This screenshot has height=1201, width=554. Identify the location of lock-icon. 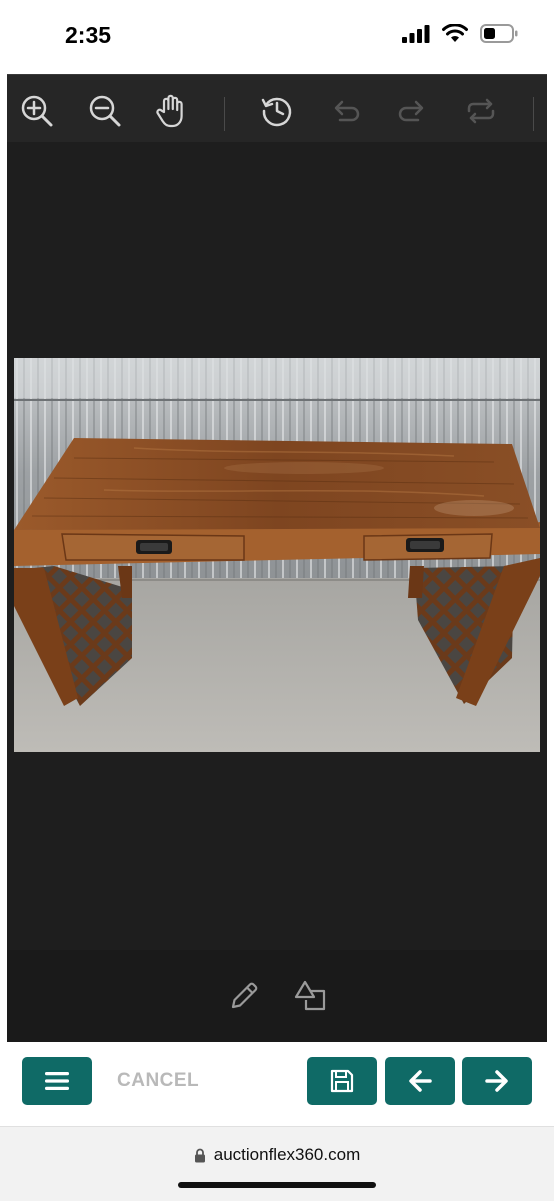
(199, 1155).